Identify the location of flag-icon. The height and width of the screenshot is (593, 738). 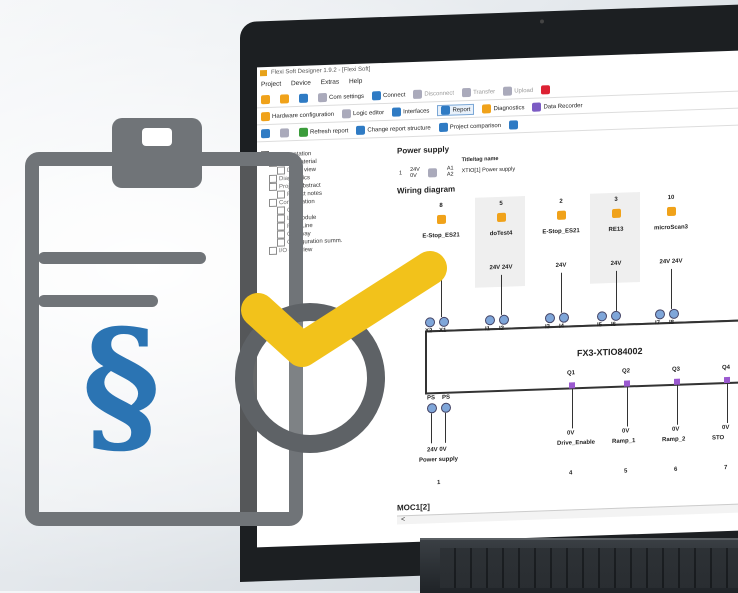
(546, 89).